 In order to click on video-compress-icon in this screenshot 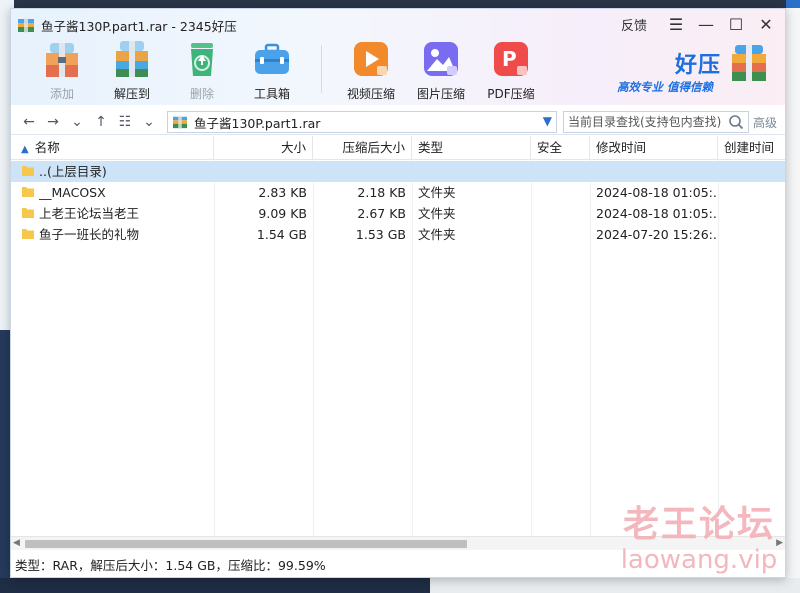, I will do `click(371, 59)`.